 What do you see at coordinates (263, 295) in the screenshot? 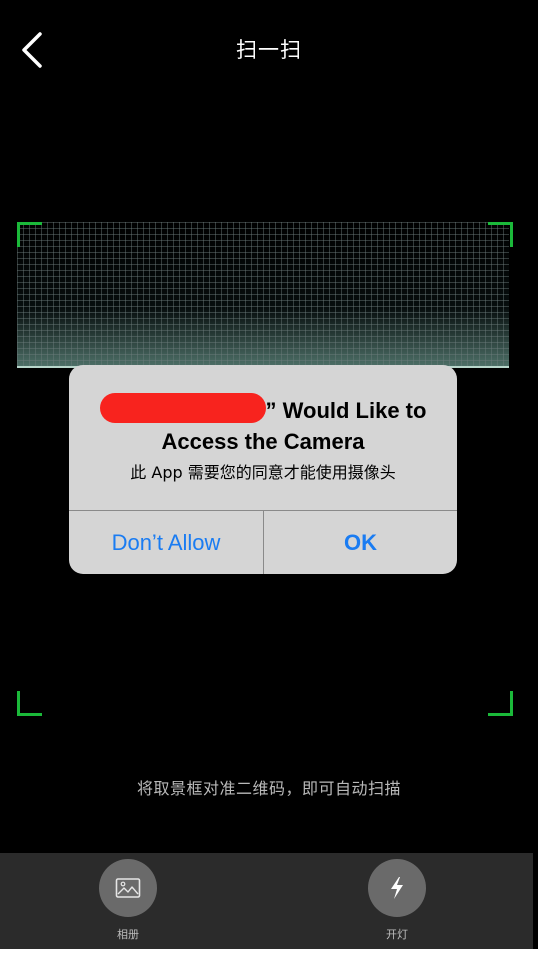
I see `scan-line-grid` at bounding box center [263, 295].